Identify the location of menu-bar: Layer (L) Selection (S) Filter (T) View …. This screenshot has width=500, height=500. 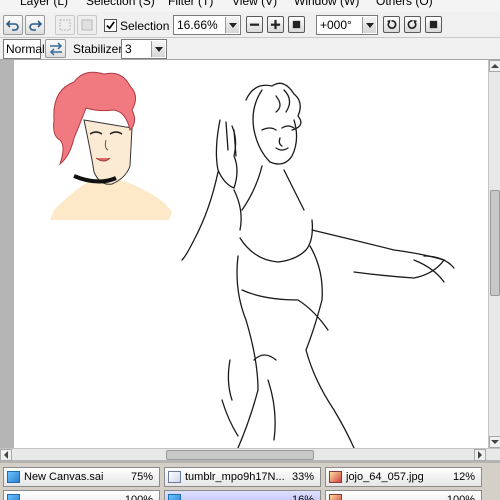
(250, 6).